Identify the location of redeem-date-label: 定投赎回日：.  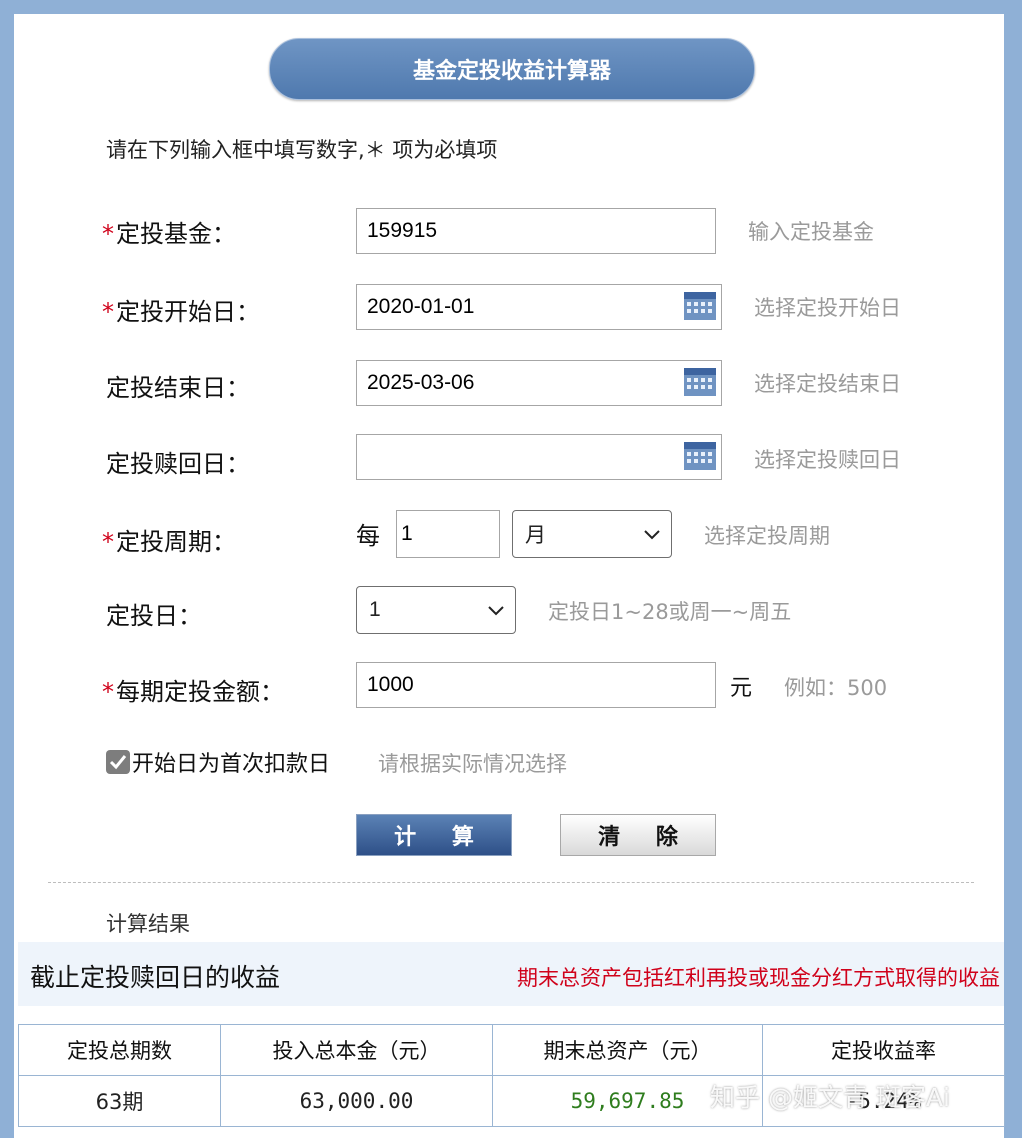
(178, 464).